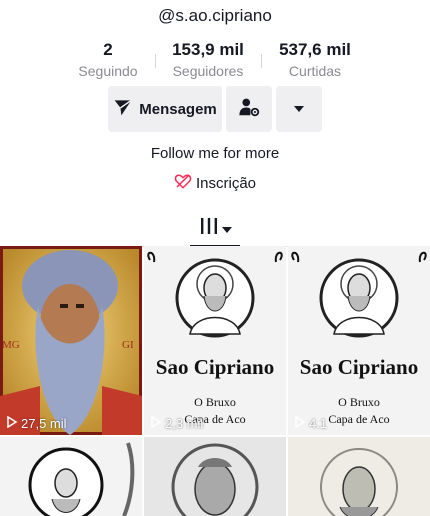 The image size is (430, 516). I want to click on svg-text: GI, so click(128, 345).